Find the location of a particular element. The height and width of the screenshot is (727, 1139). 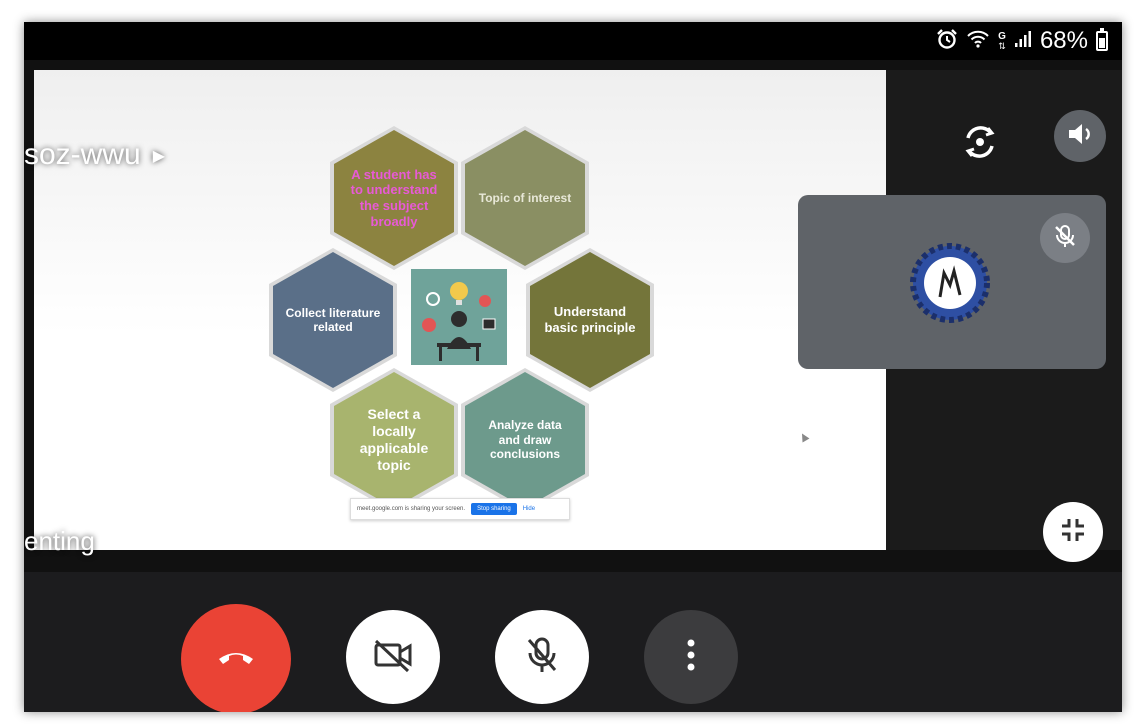

participant-avatar-logo is located at coordinates (950, 283).